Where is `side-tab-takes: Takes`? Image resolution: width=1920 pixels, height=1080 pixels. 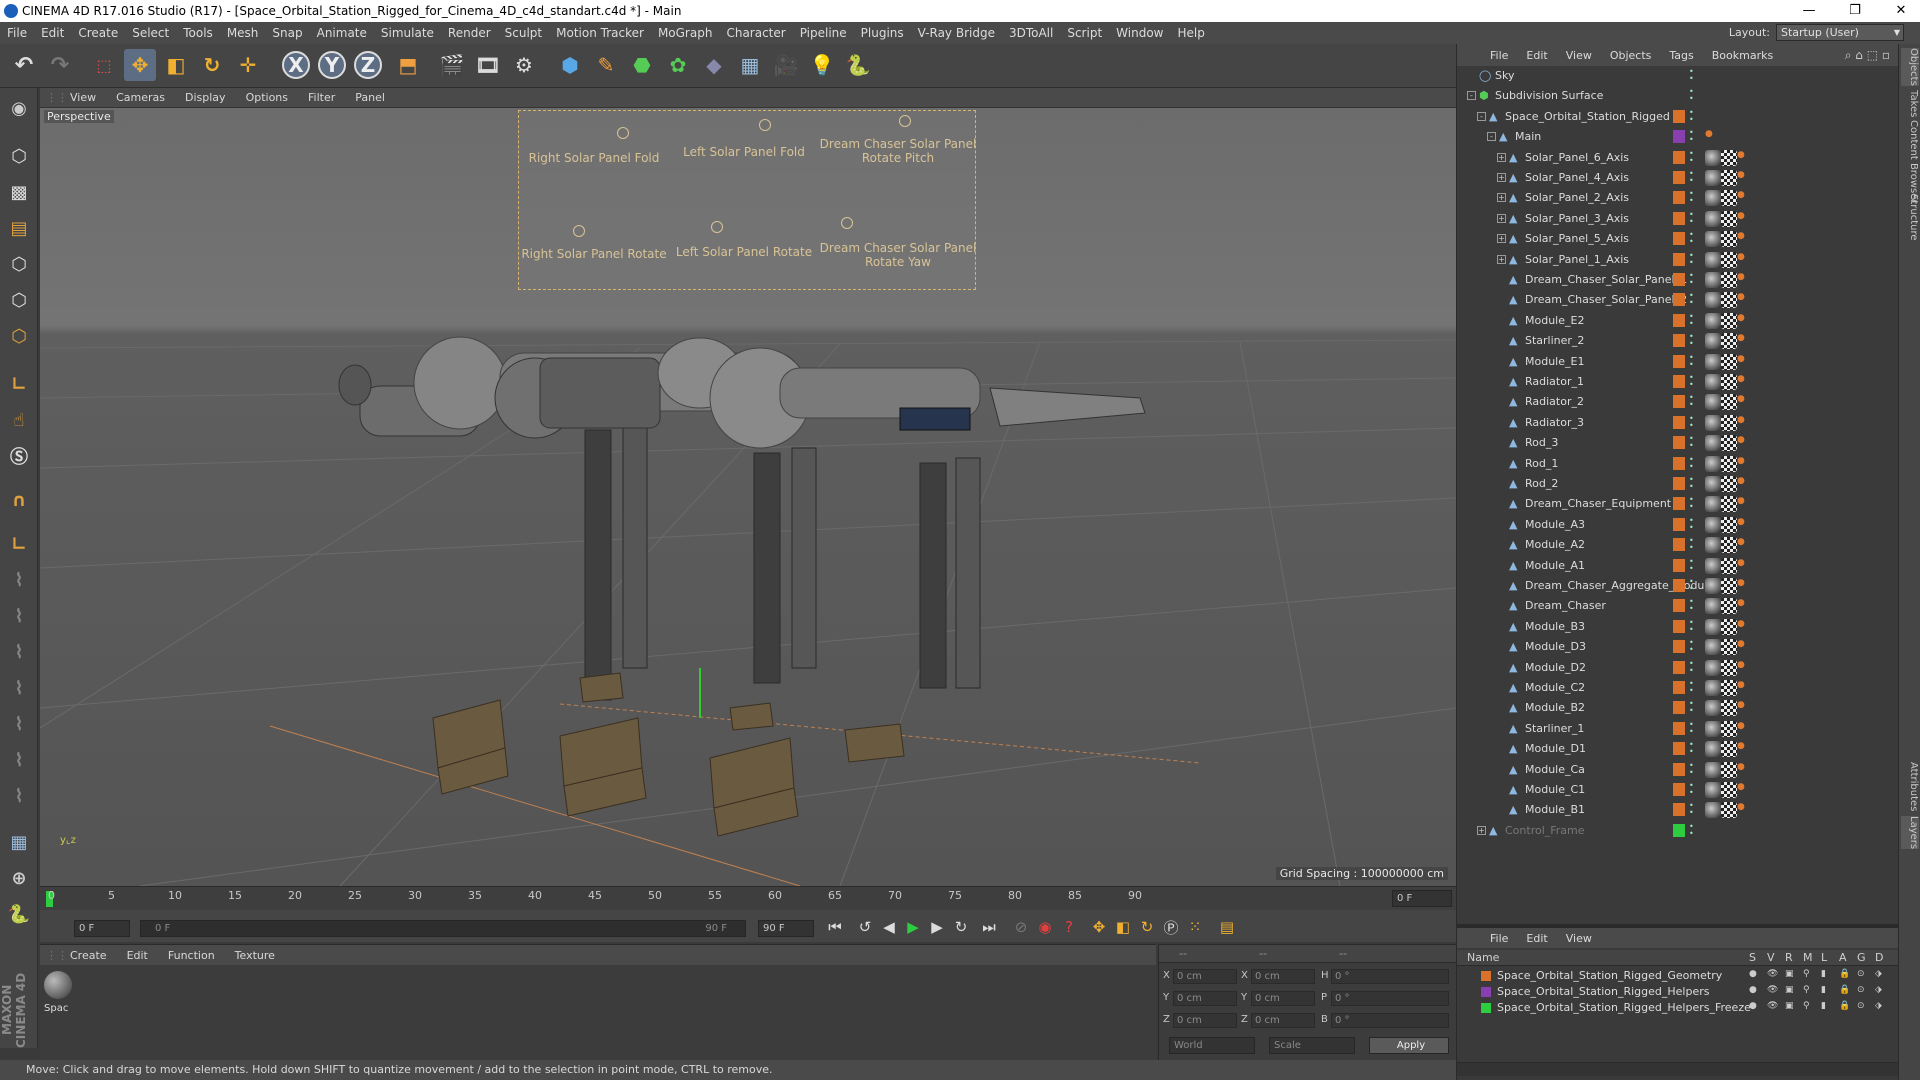 side-tab-takes: Takes is located at coordinates (1910, 103).